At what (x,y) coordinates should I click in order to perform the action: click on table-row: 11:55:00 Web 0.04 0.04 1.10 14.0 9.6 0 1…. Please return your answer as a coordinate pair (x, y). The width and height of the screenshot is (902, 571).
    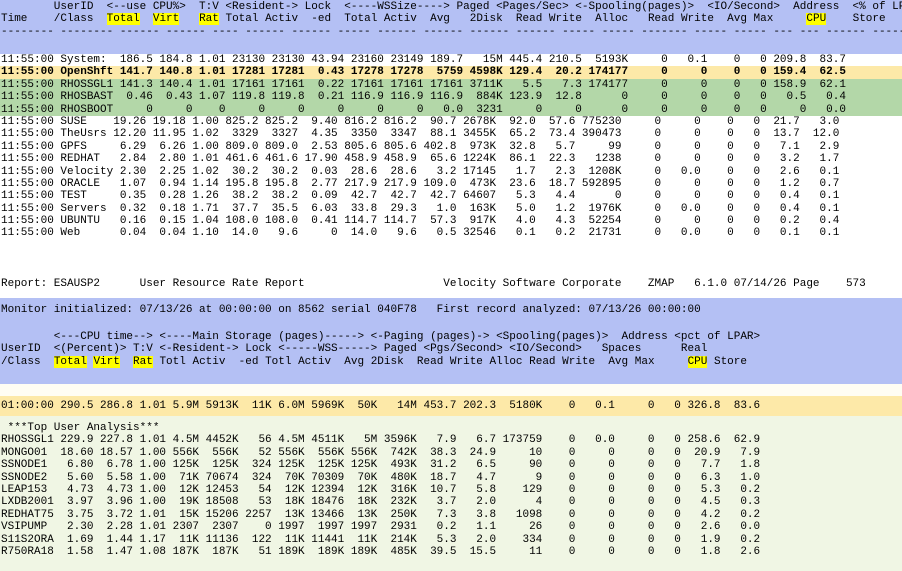
    Looking at the image, I should click on (420, 233).